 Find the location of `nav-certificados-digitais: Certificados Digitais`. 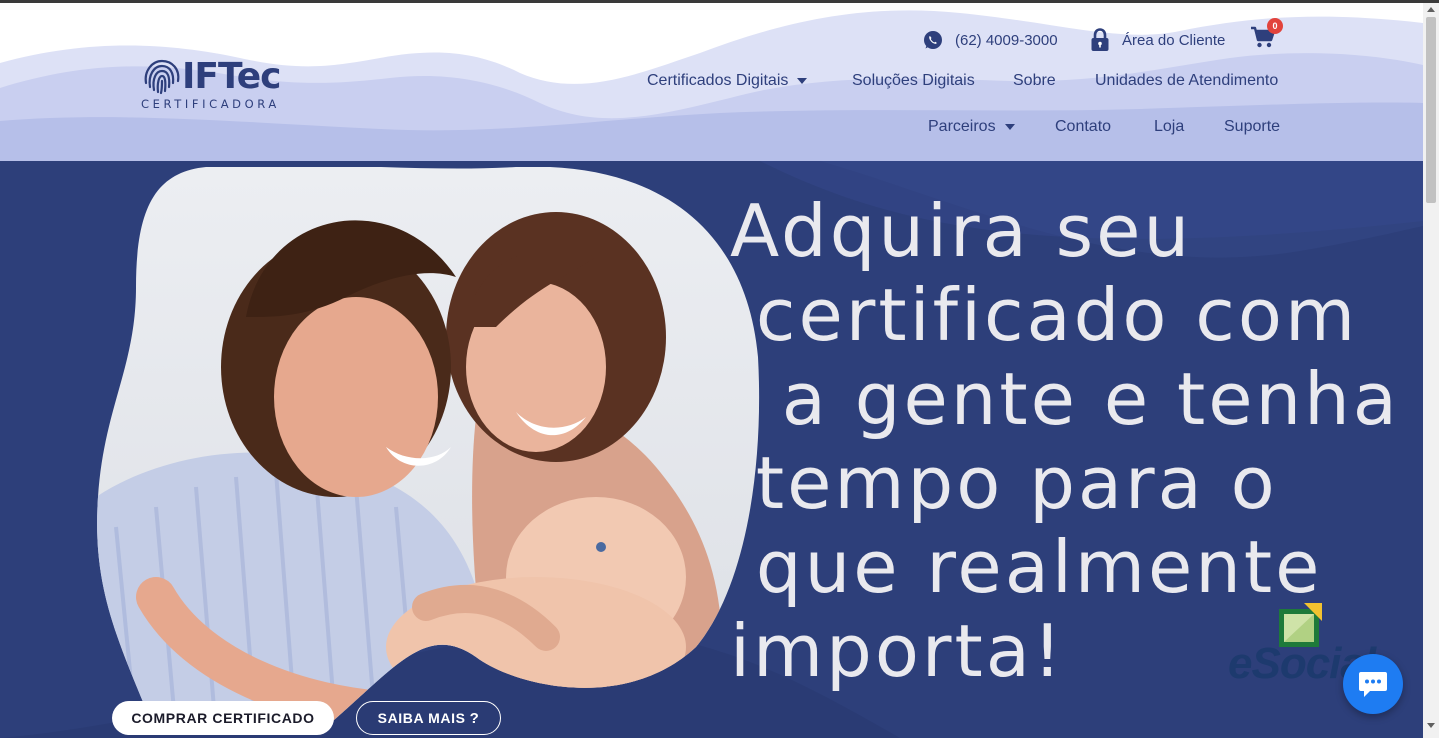

nav-certificados-digitais: Certificados Digitais is located at coordinates (727, 81).